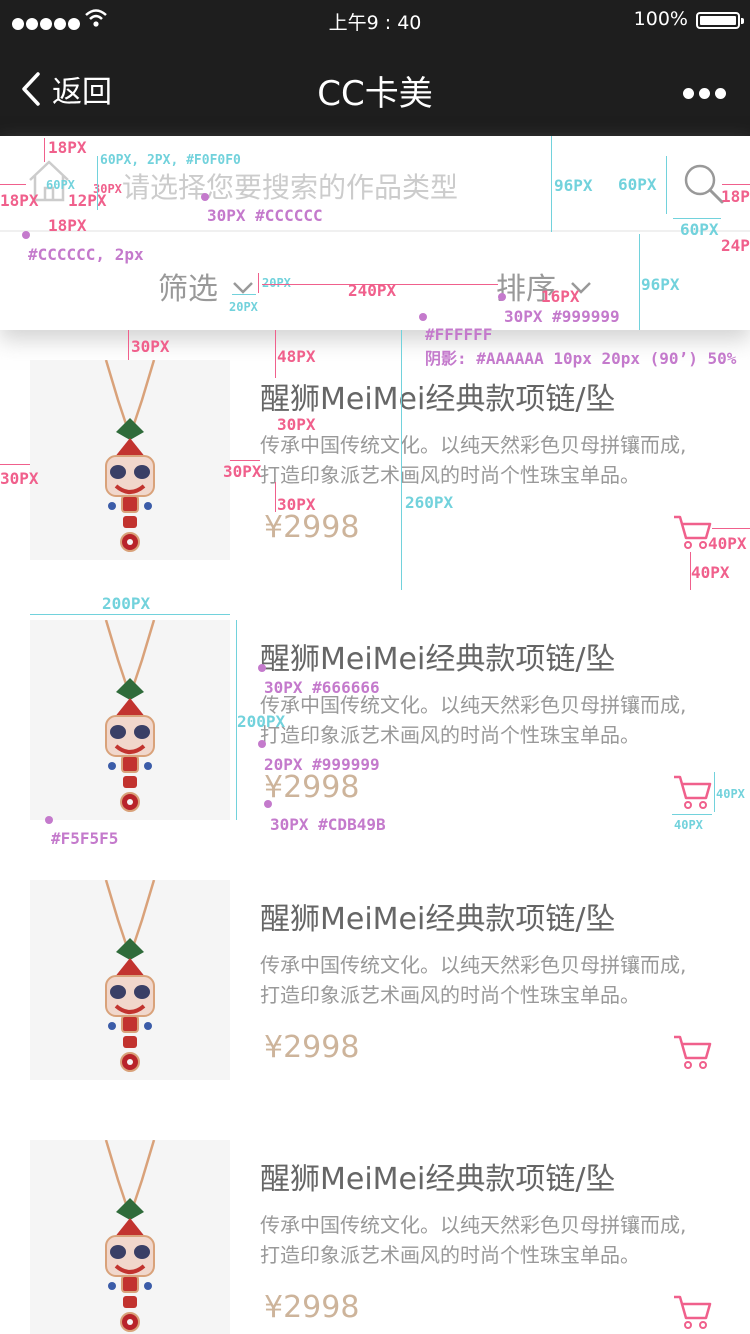 The image size is (750, 1334). What do you see at coordinates (290, 186) in the screenshot?
I see `search-input: 请选择您要搜索的作品类型` at bounding box center [290, 186].